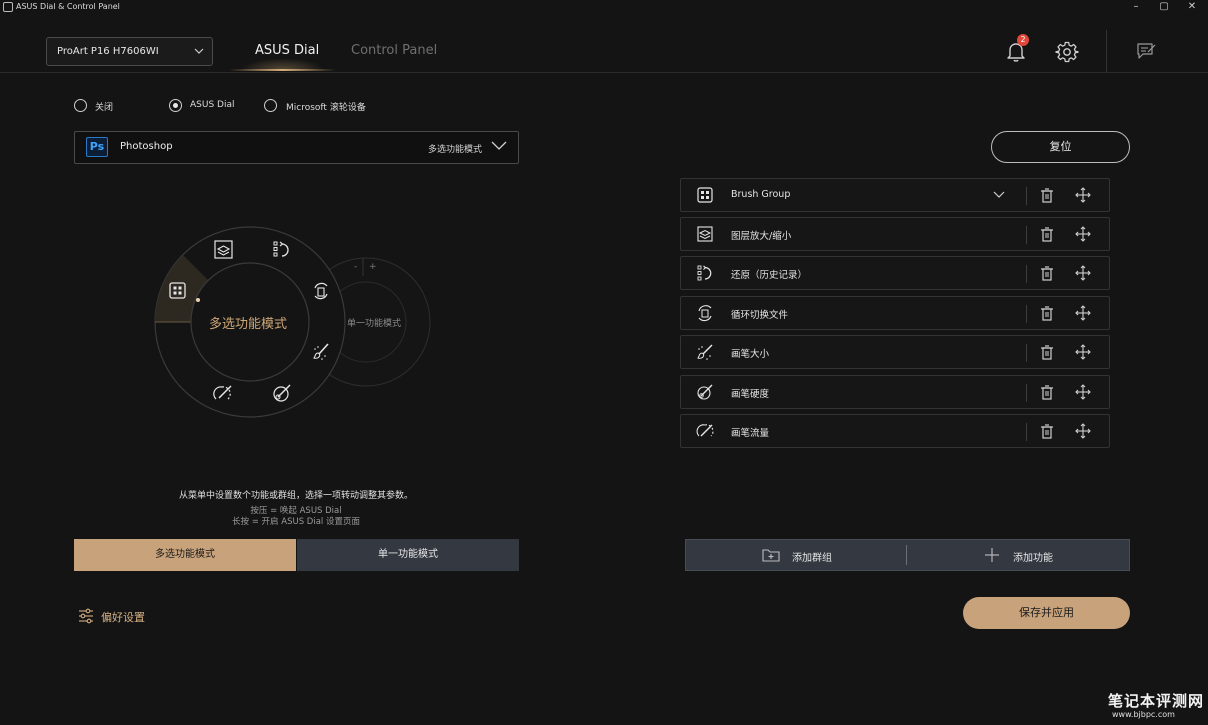 This screenshot has width=1208, height=725. Describe the element at coordinates (97, 147) in the screenshot. I see `photoshop-icon: Ps` at that location.